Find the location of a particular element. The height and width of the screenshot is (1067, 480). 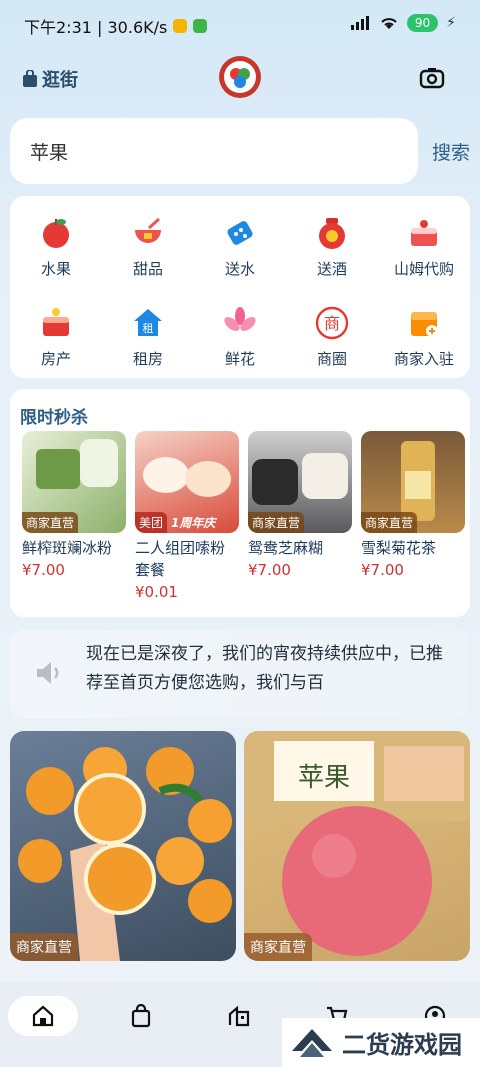

product-name: 雪梨菊花茶 is located at coordinates (399, 548).